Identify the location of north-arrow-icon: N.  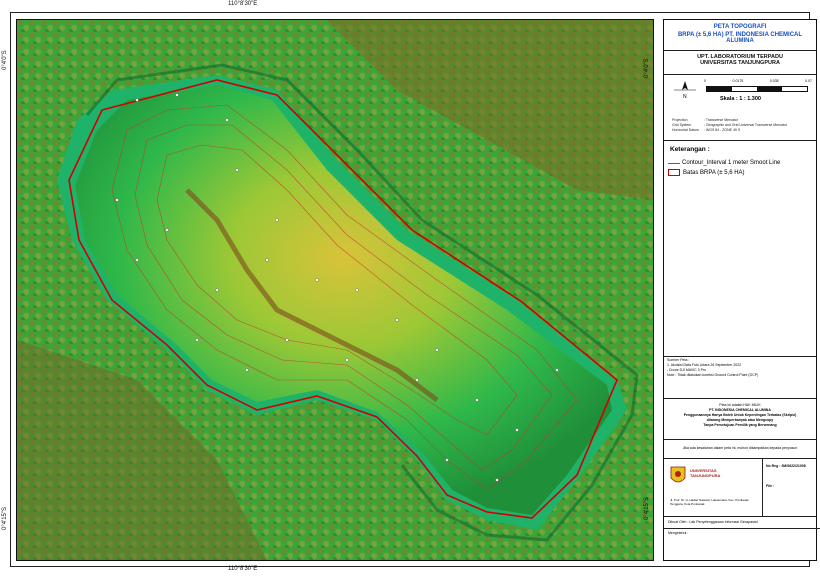
(685, 90).